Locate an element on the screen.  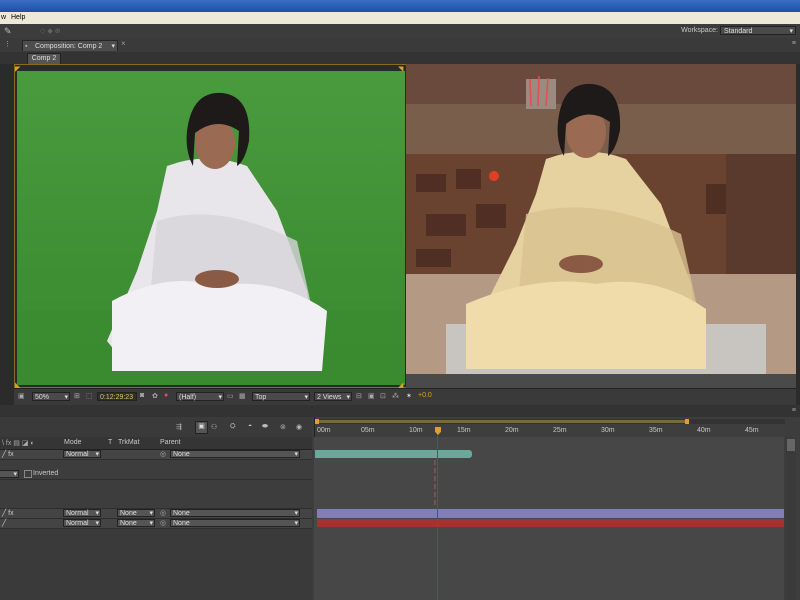
snapshot-icon: ◙ is located at coordinates (142, 395).